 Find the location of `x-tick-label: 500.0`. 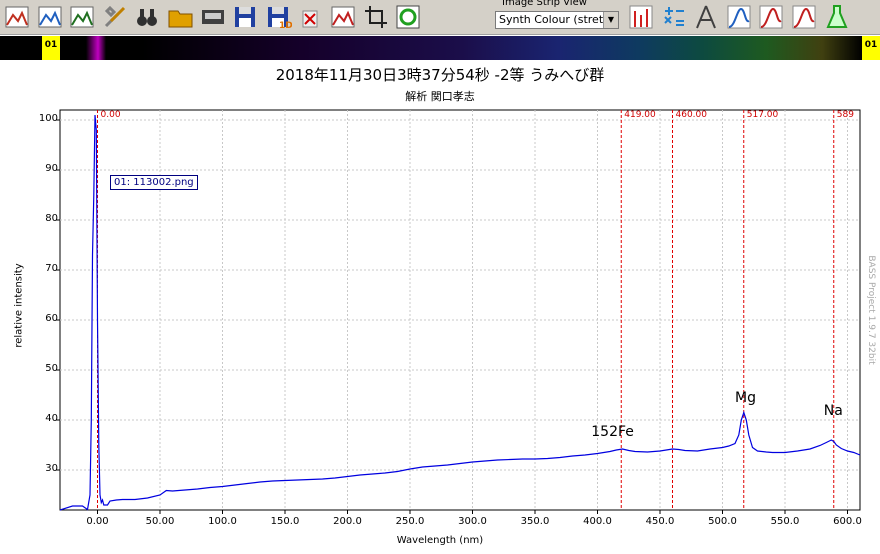

x-tick-label: 500.0 is located at coordinates (722, 521).